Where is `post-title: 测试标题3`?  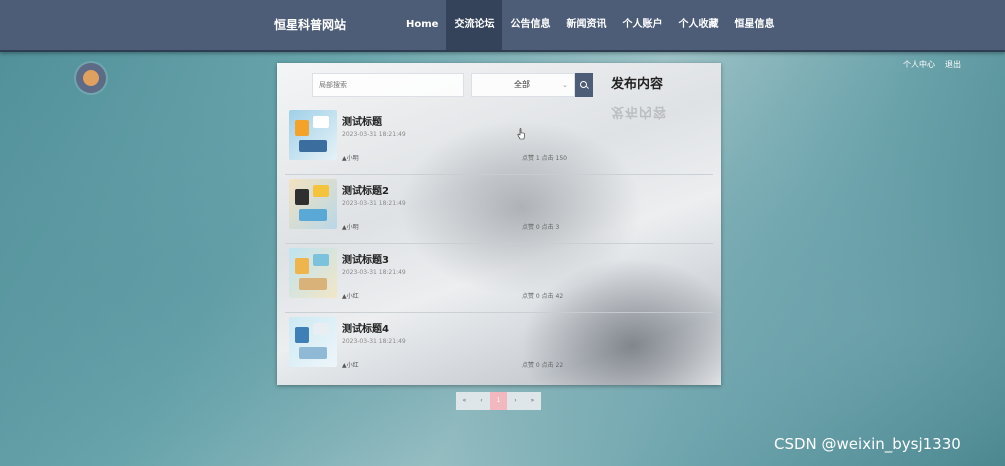 post-title: 测试标题3 is located at coordinates (365, 258).